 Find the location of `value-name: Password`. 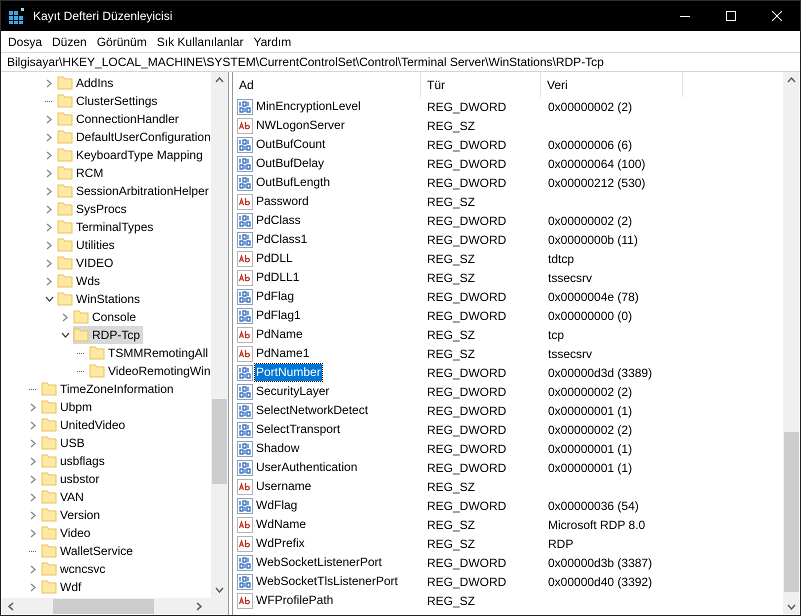

value-name: Password is located at coordinates (282, 201).